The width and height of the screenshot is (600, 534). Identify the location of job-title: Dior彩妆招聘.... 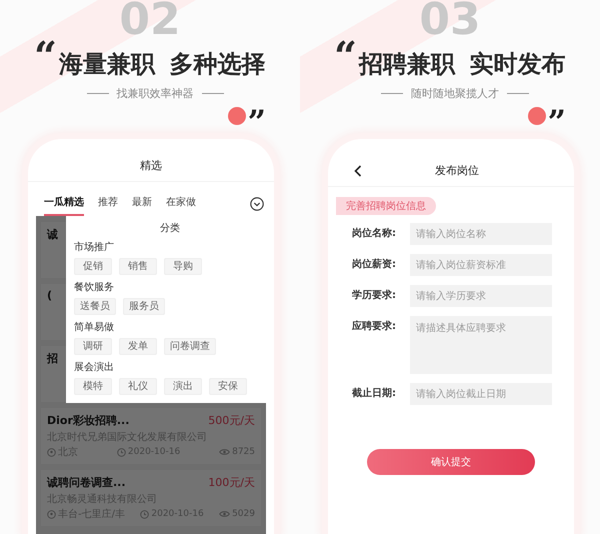
(88, 420).